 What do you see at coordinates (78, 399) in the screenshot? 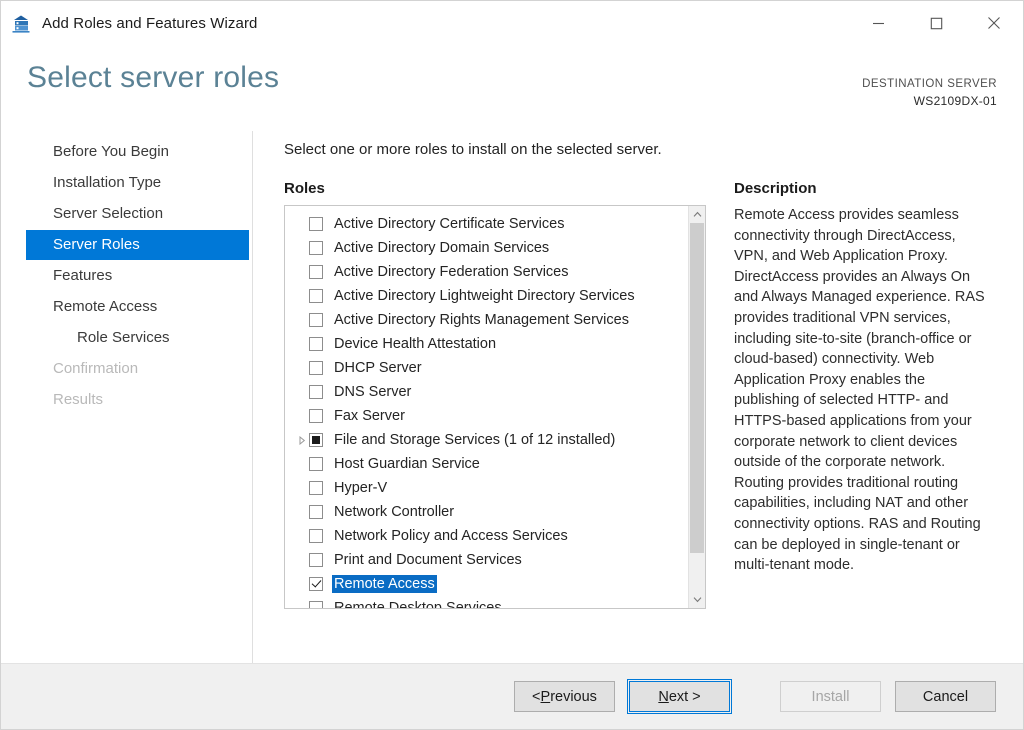
I see `sidebar-item-results: Results` at bounding box center [78, 399].